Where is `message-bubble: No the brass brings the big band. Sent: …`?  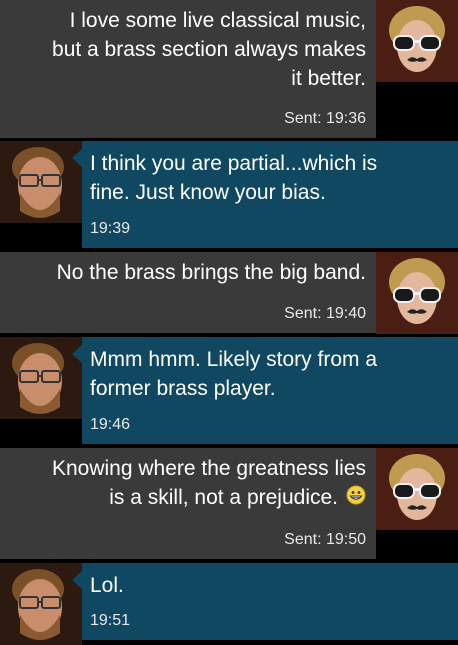 message-bubble: No the brass brings the big band. Sent: … is located at coordinates (193, 292).